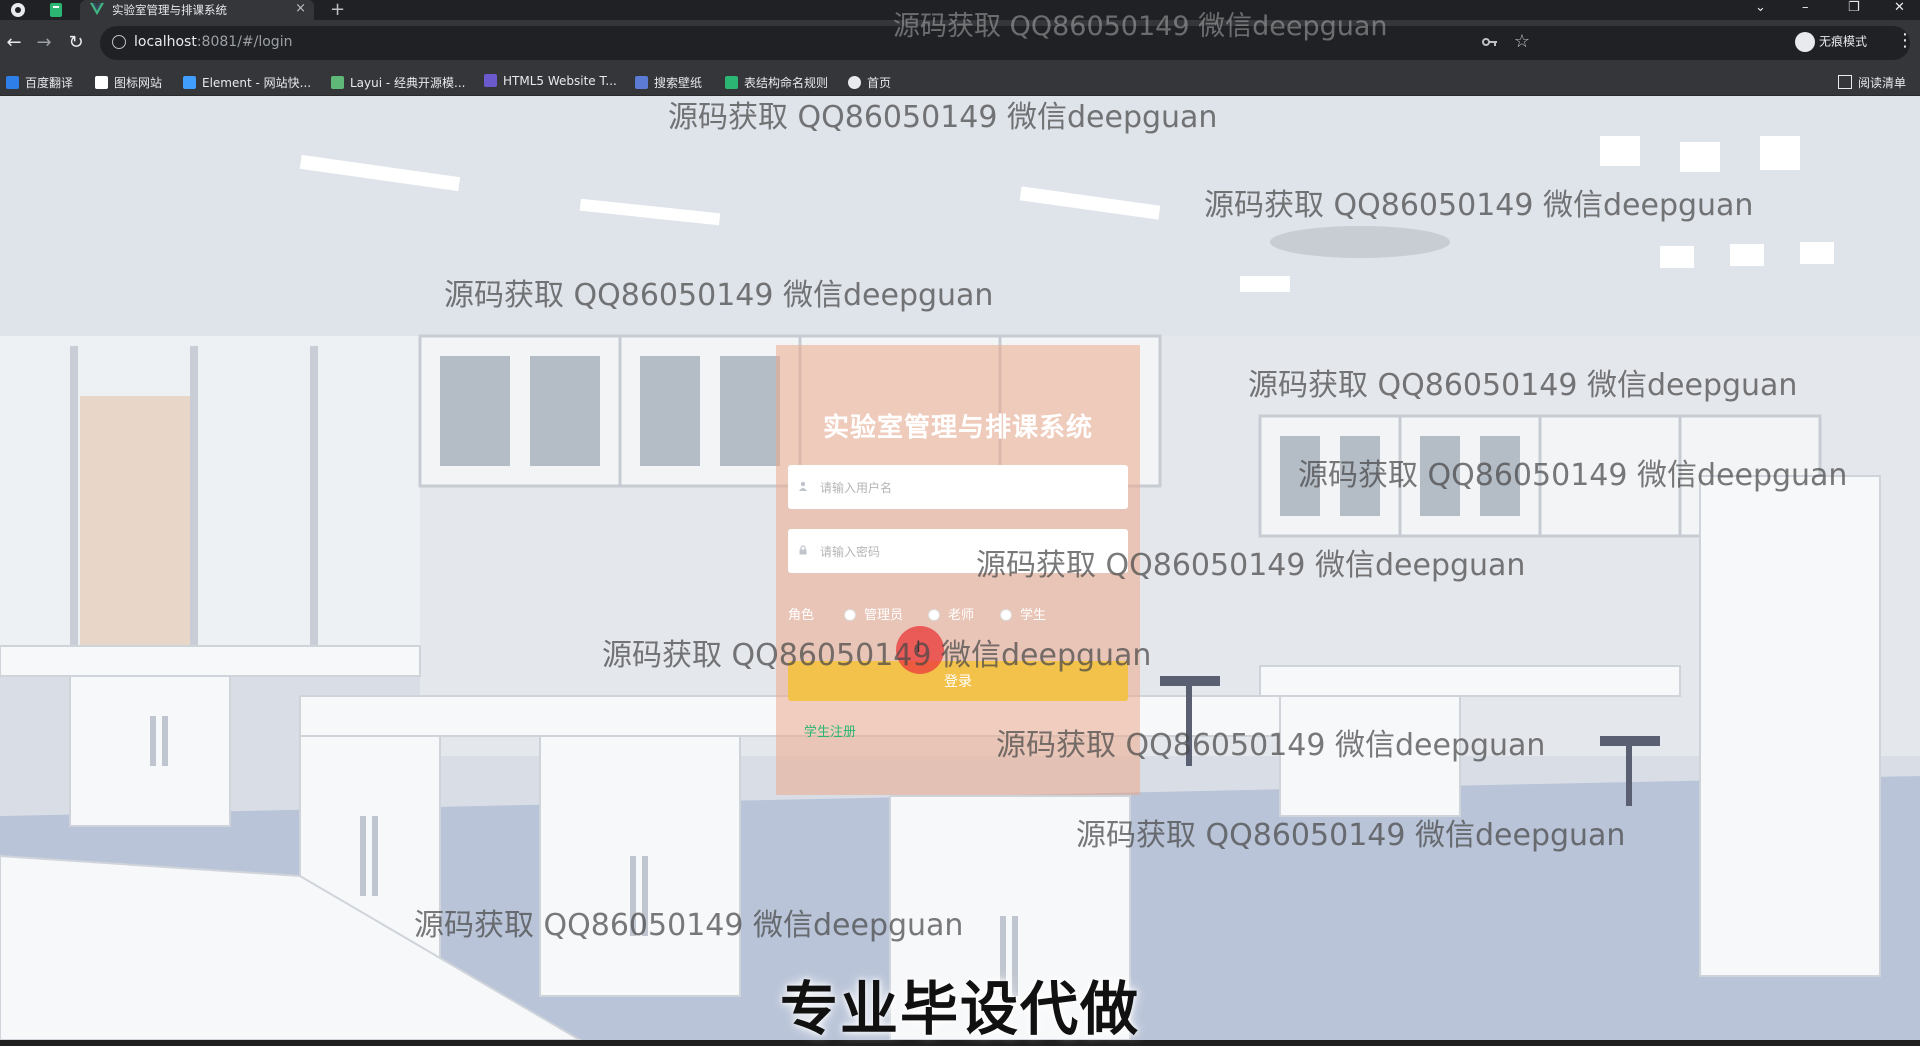  What do you see at coordinates (1522, 41) in the screenshot?
I see `bookmark-star-icon: ☆` at bounding box center [1522, 41].